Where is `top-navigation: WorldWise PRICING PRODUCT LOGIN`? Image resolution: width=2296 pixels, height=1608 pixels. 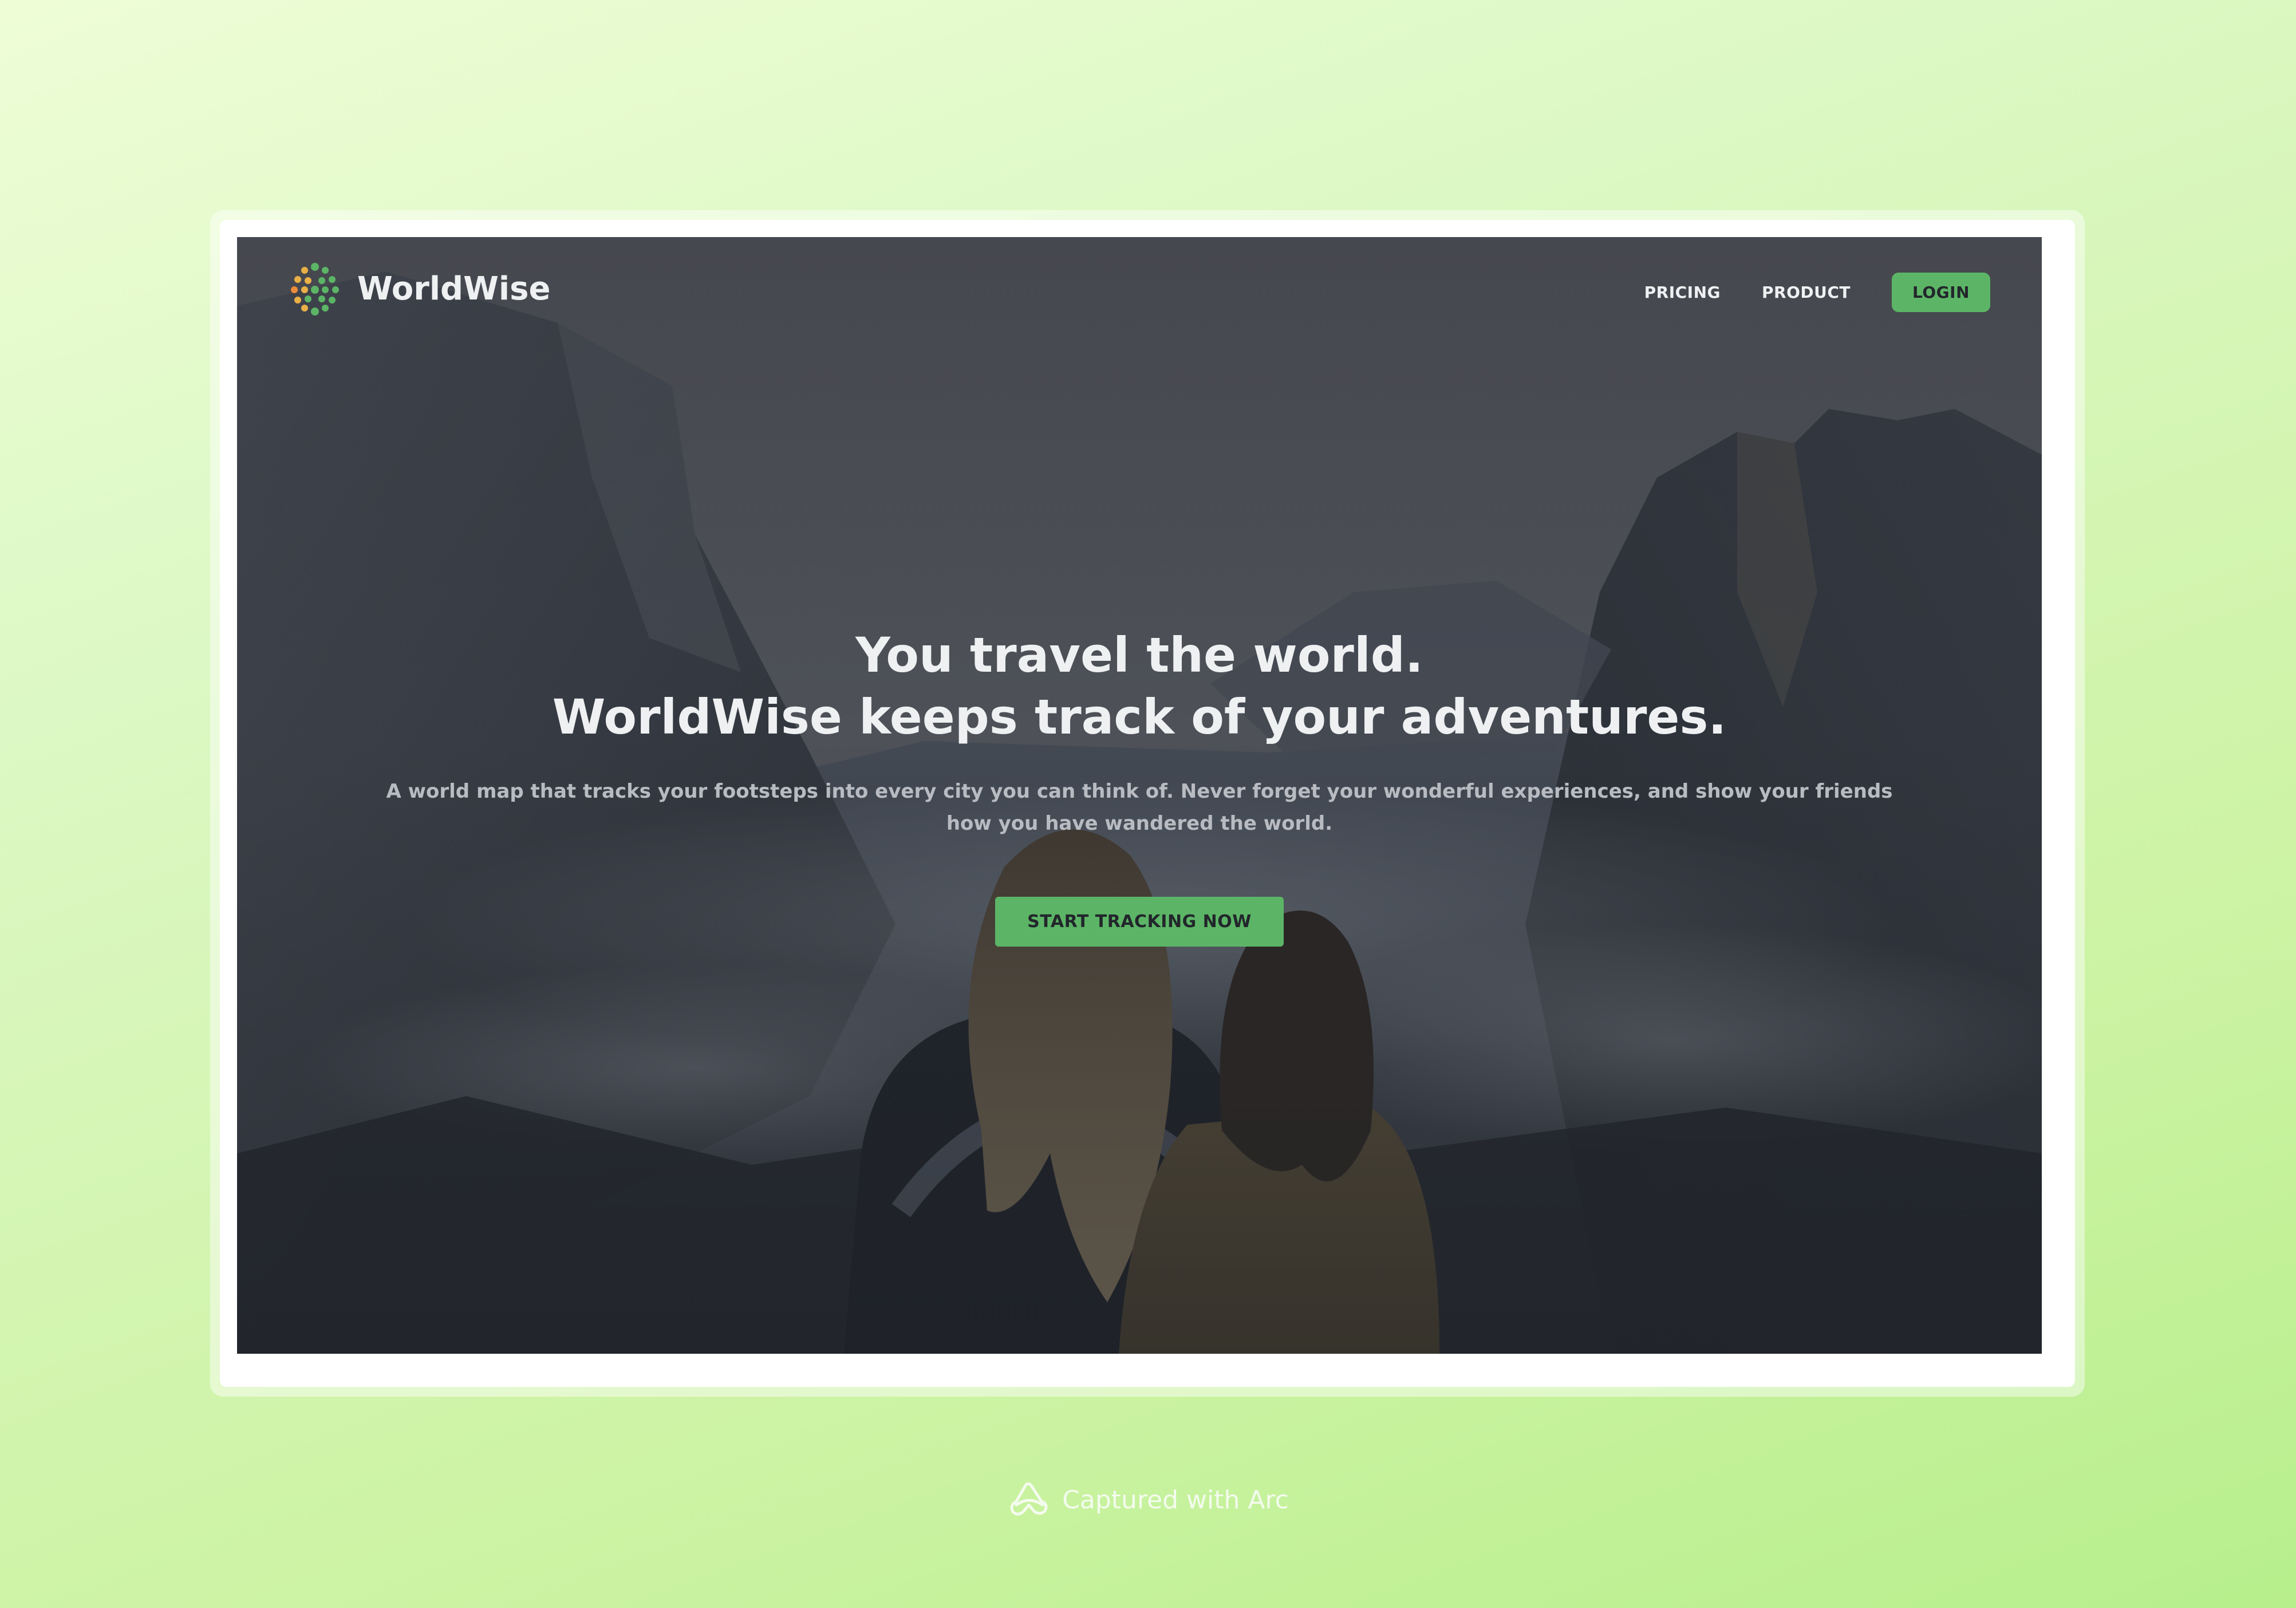
top-navigation: WorldWise PRICING PRODUCT LOGIN is located at coordinates (1139, 291).